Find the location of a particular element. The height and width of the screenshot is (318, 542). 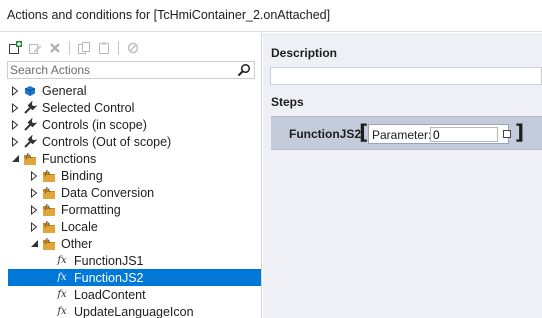

search-icon is located at coordinates (244, 70).